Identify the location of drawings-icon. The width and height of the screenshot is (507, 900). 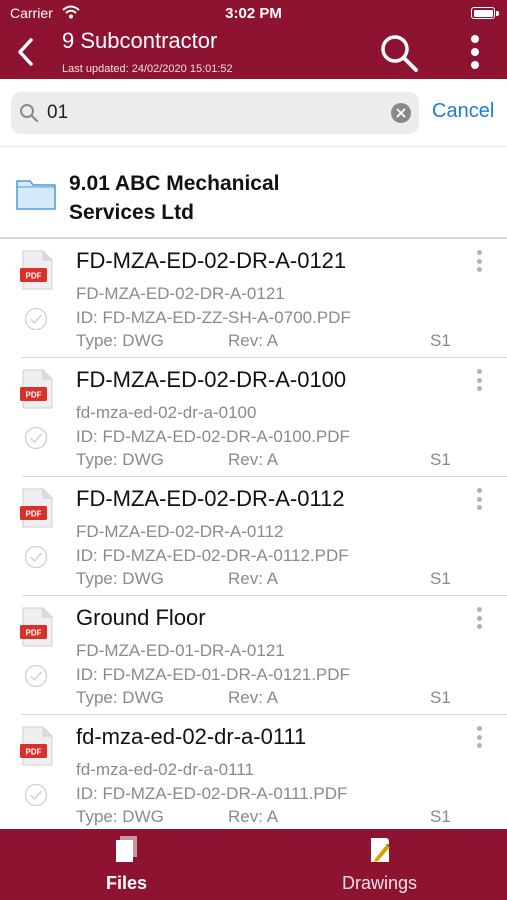
(380, 850).